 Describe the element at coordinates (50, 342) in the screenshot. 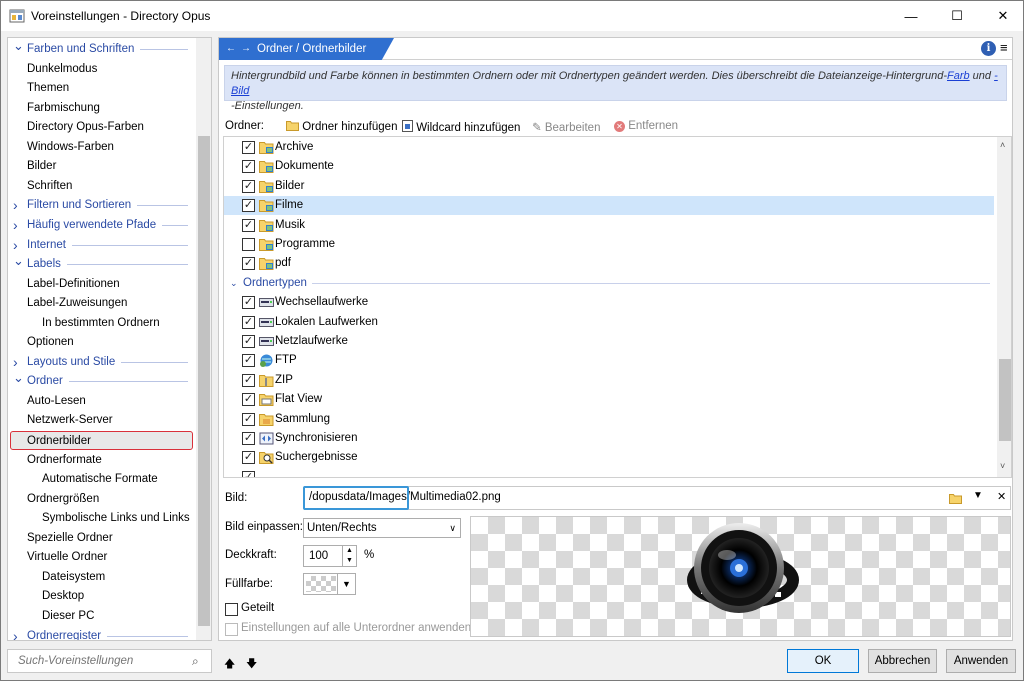

I see `tree-item: Optionen` at that location.